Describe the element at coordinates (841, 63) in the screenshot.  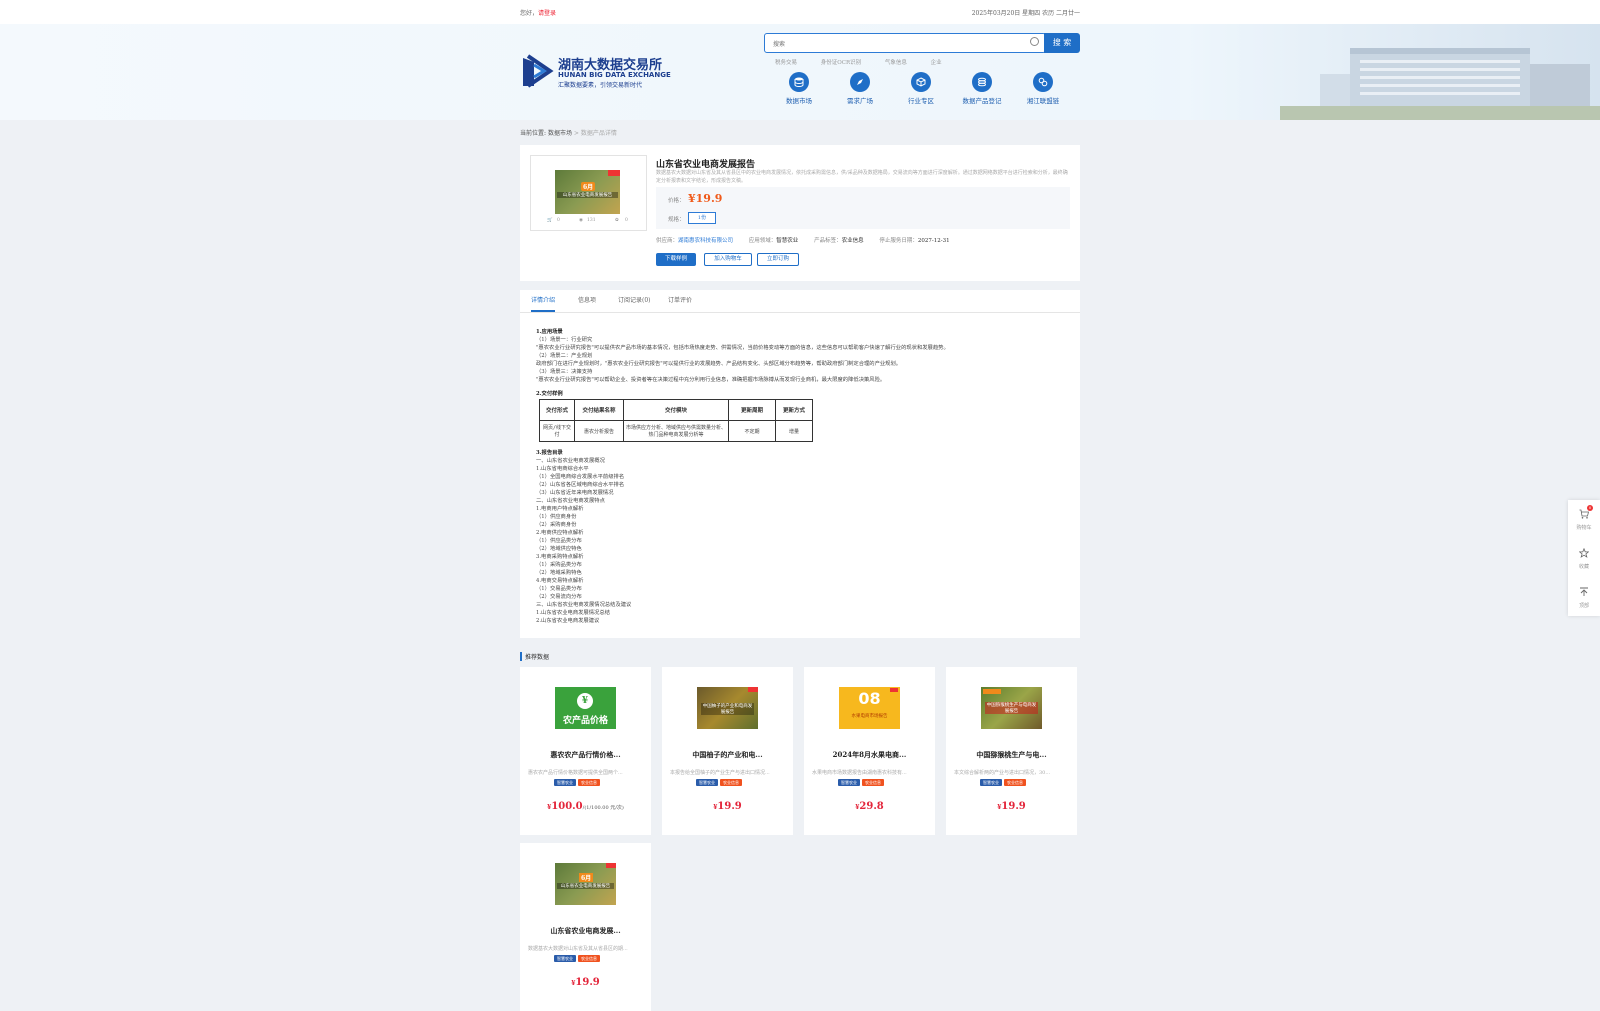
I see `hotword-link: 身份证OCR识别` at that location.